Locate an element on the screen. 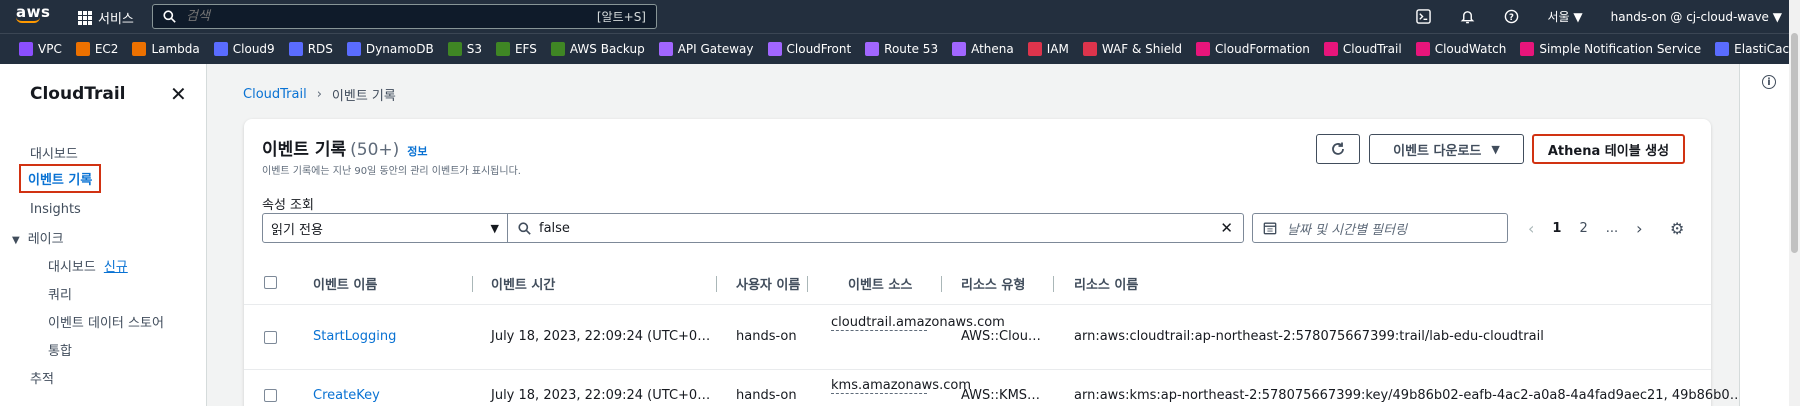 This screenshot has width=1800, height=406. favorite-label: Cloud9 is located at coordinates (253, 49).